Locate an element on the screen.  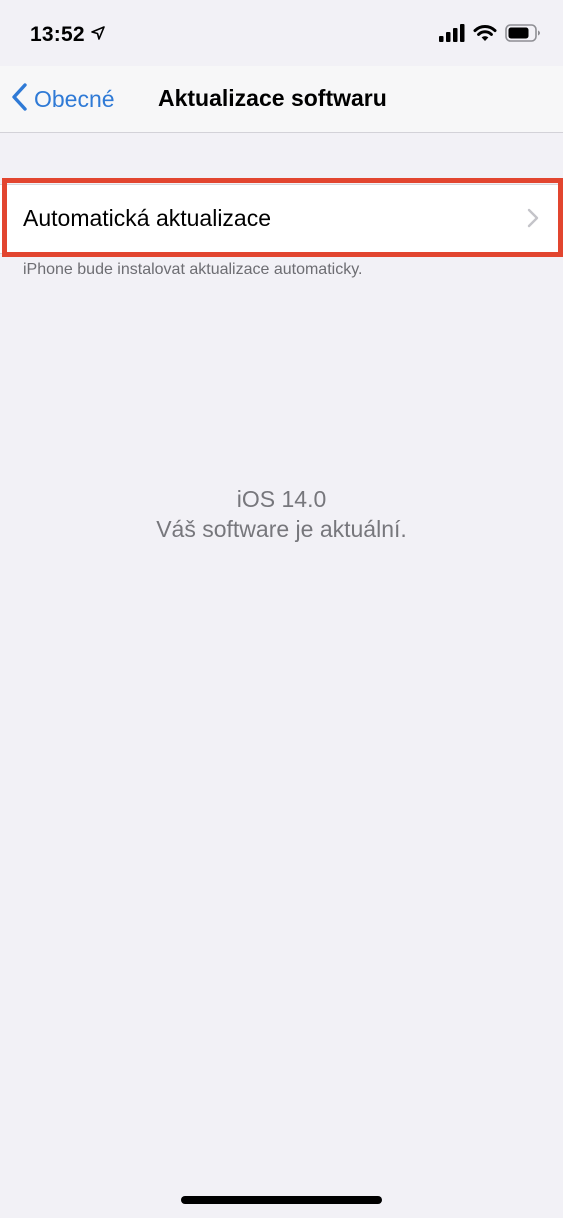
battery-icon is located at coordinates (523, 35).